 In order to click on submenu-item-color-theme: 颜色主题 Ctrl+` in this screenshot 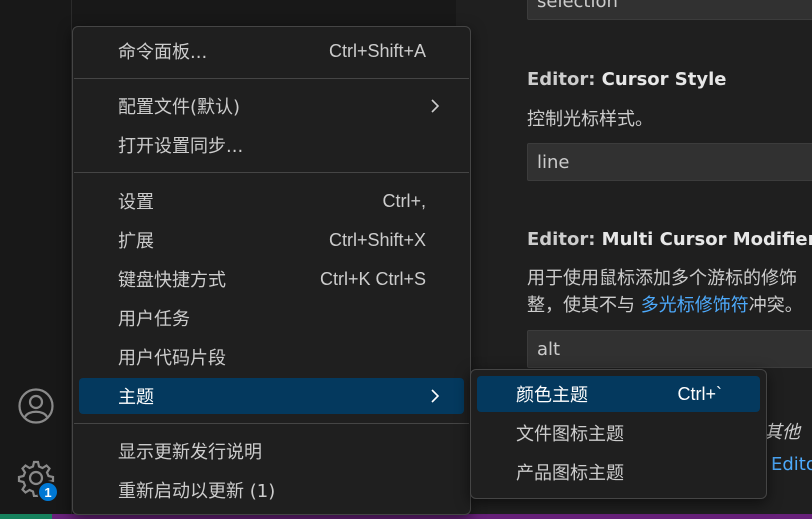, I will do `click(618, 394)`.